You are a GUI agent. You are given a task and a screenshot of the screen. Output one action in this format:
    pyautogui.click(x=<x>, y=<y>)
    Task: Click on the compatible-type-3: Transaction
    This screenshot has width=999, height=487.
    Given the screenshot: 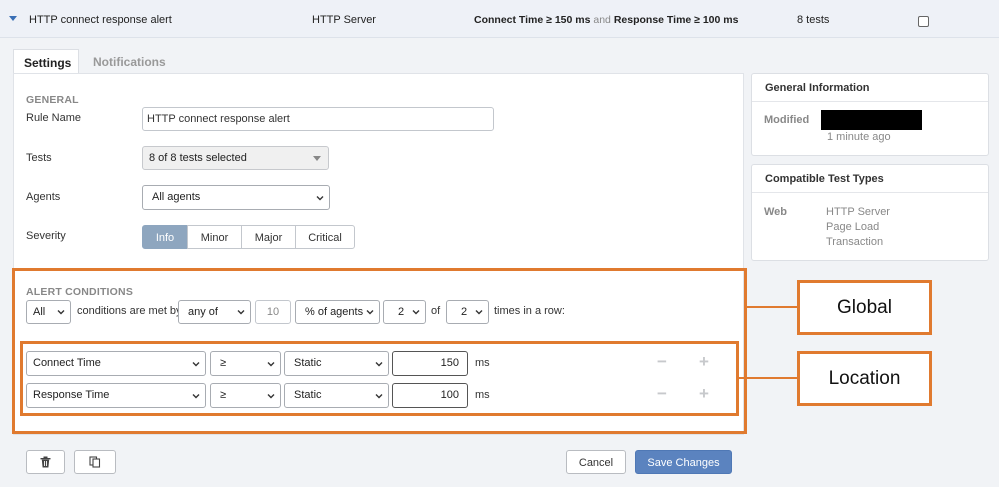 What is the action you would take?
    pyautogui.click(x=855, y=242)
    